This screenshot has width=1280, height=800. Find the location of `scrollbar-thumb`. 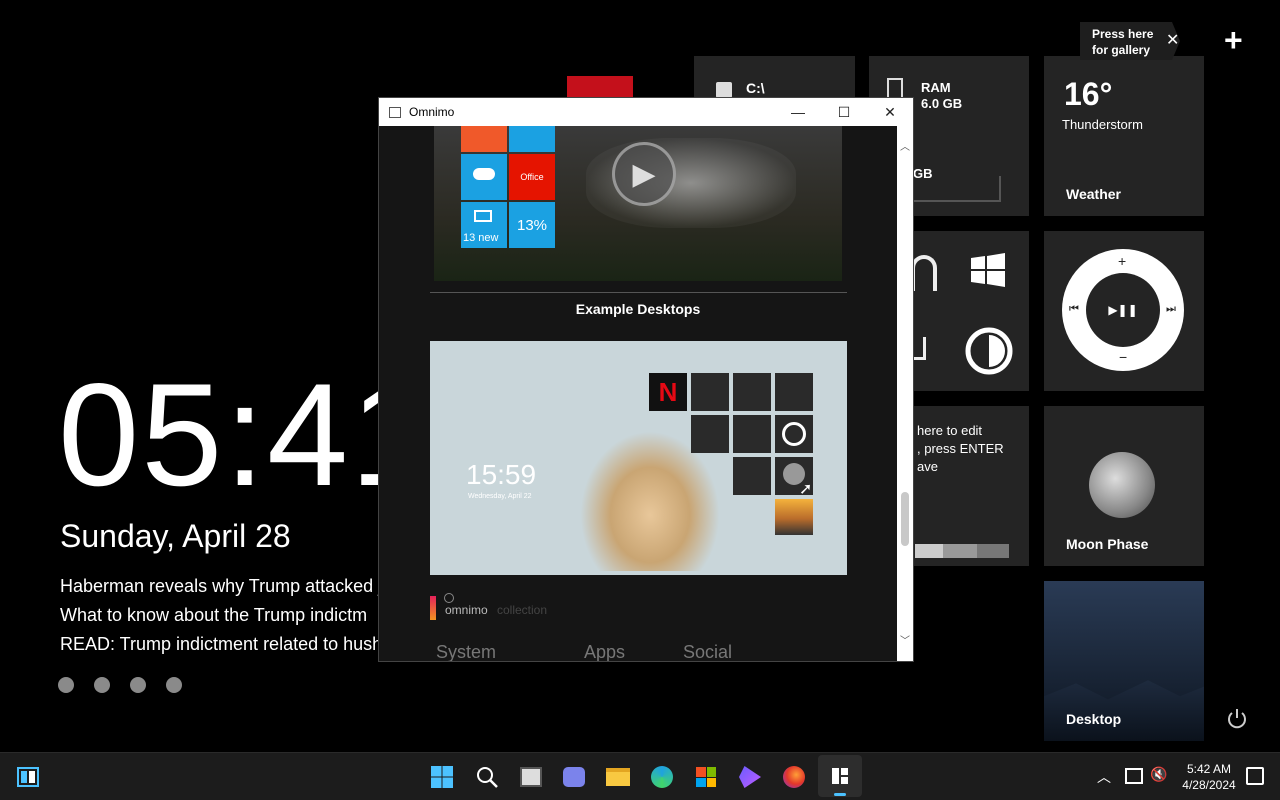

scrollbar-thumb is located at coordinates (905, 519).